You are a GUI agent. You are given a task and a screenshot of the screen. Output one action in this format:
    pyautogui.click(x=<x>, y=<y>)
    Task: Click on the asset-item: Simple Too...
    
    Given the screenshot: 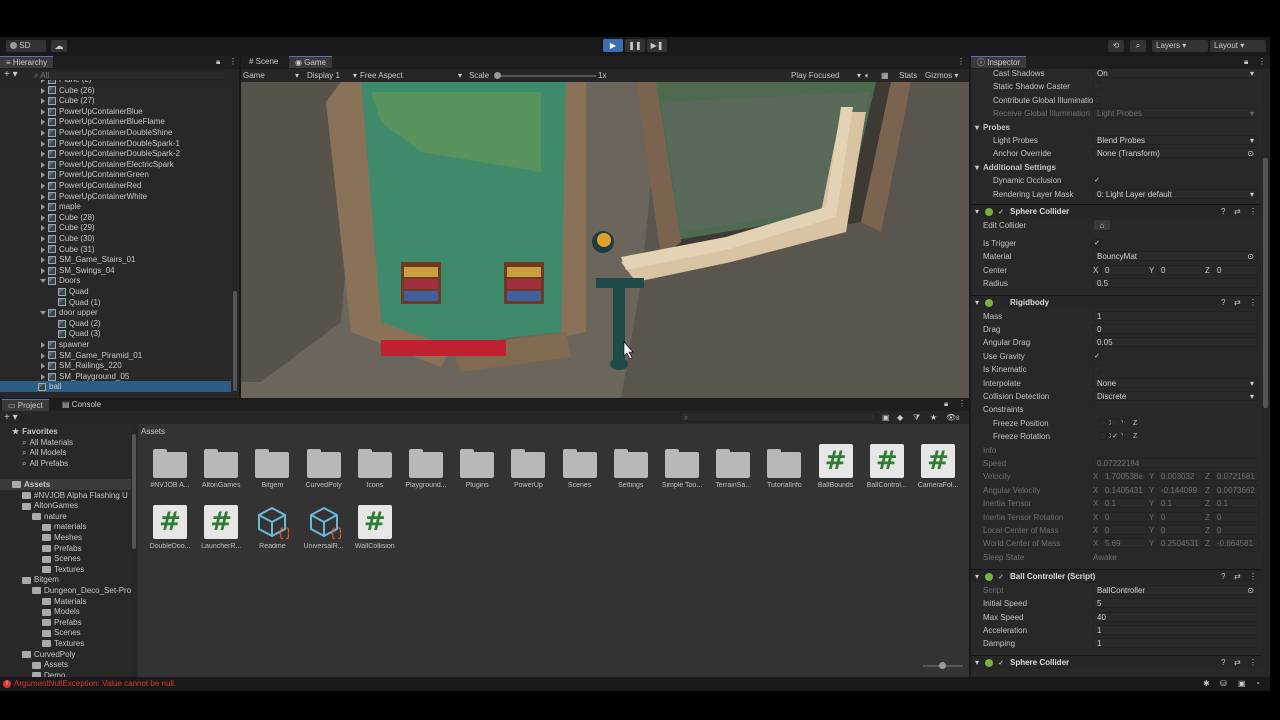 What is the action you would take?
    pyautogui.click(x=682, y=466)
    